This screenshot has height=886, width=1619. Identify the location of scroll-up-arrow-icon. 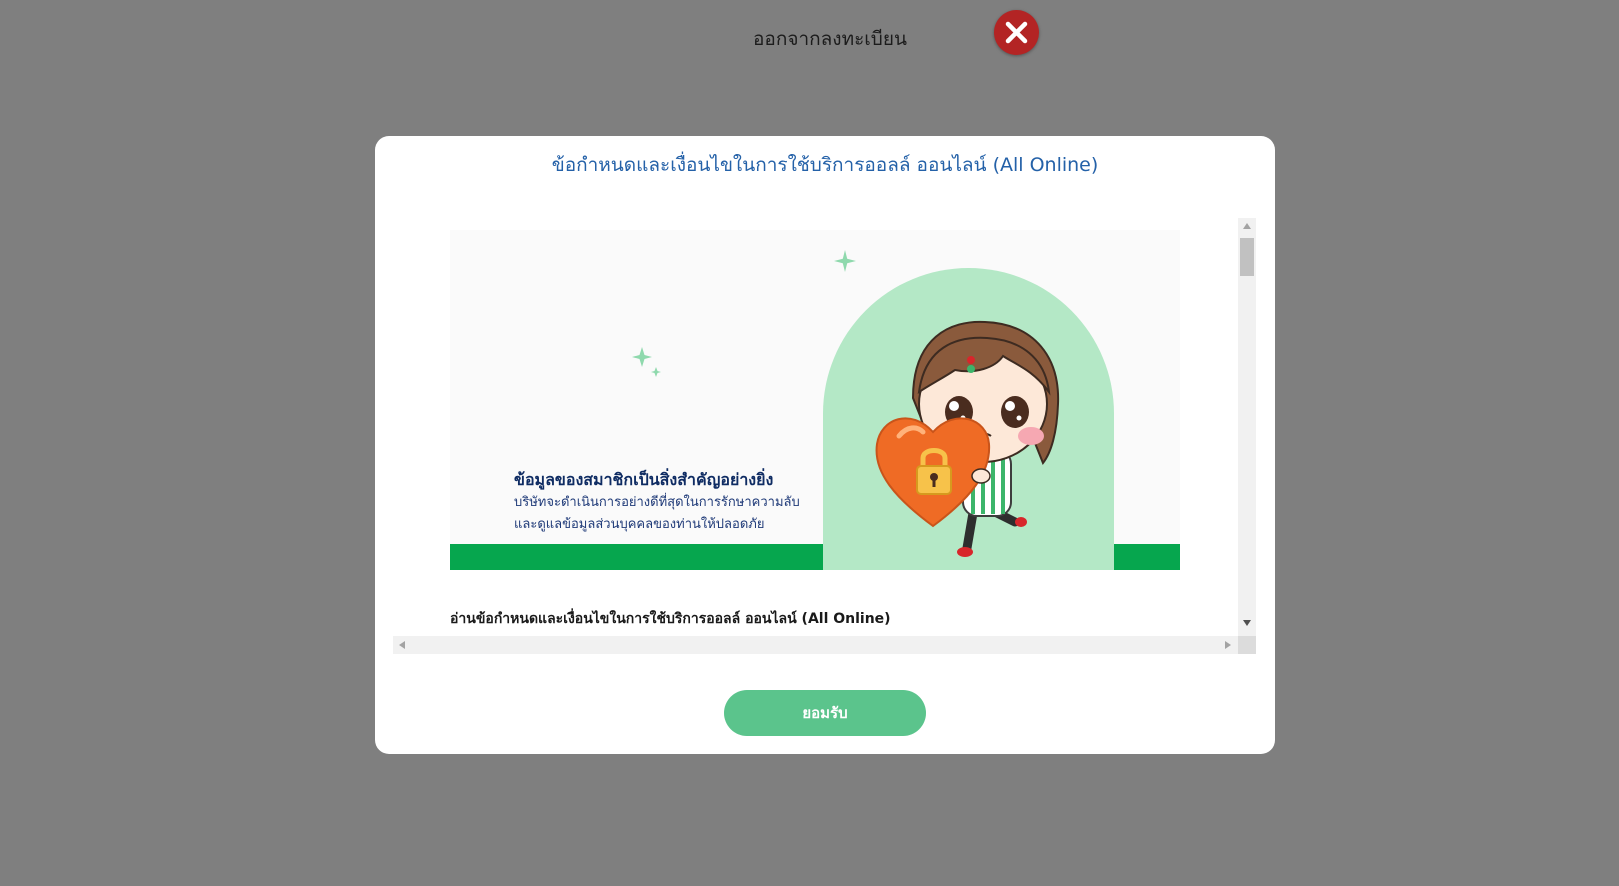
(1247, 226).